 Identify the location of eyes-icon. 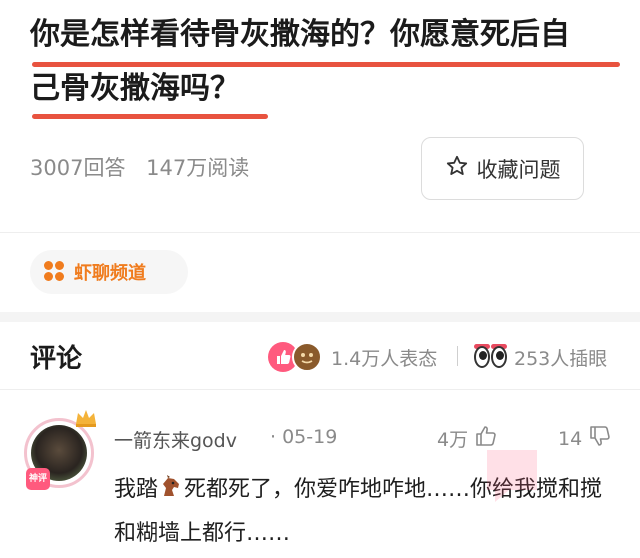
(491, 357).